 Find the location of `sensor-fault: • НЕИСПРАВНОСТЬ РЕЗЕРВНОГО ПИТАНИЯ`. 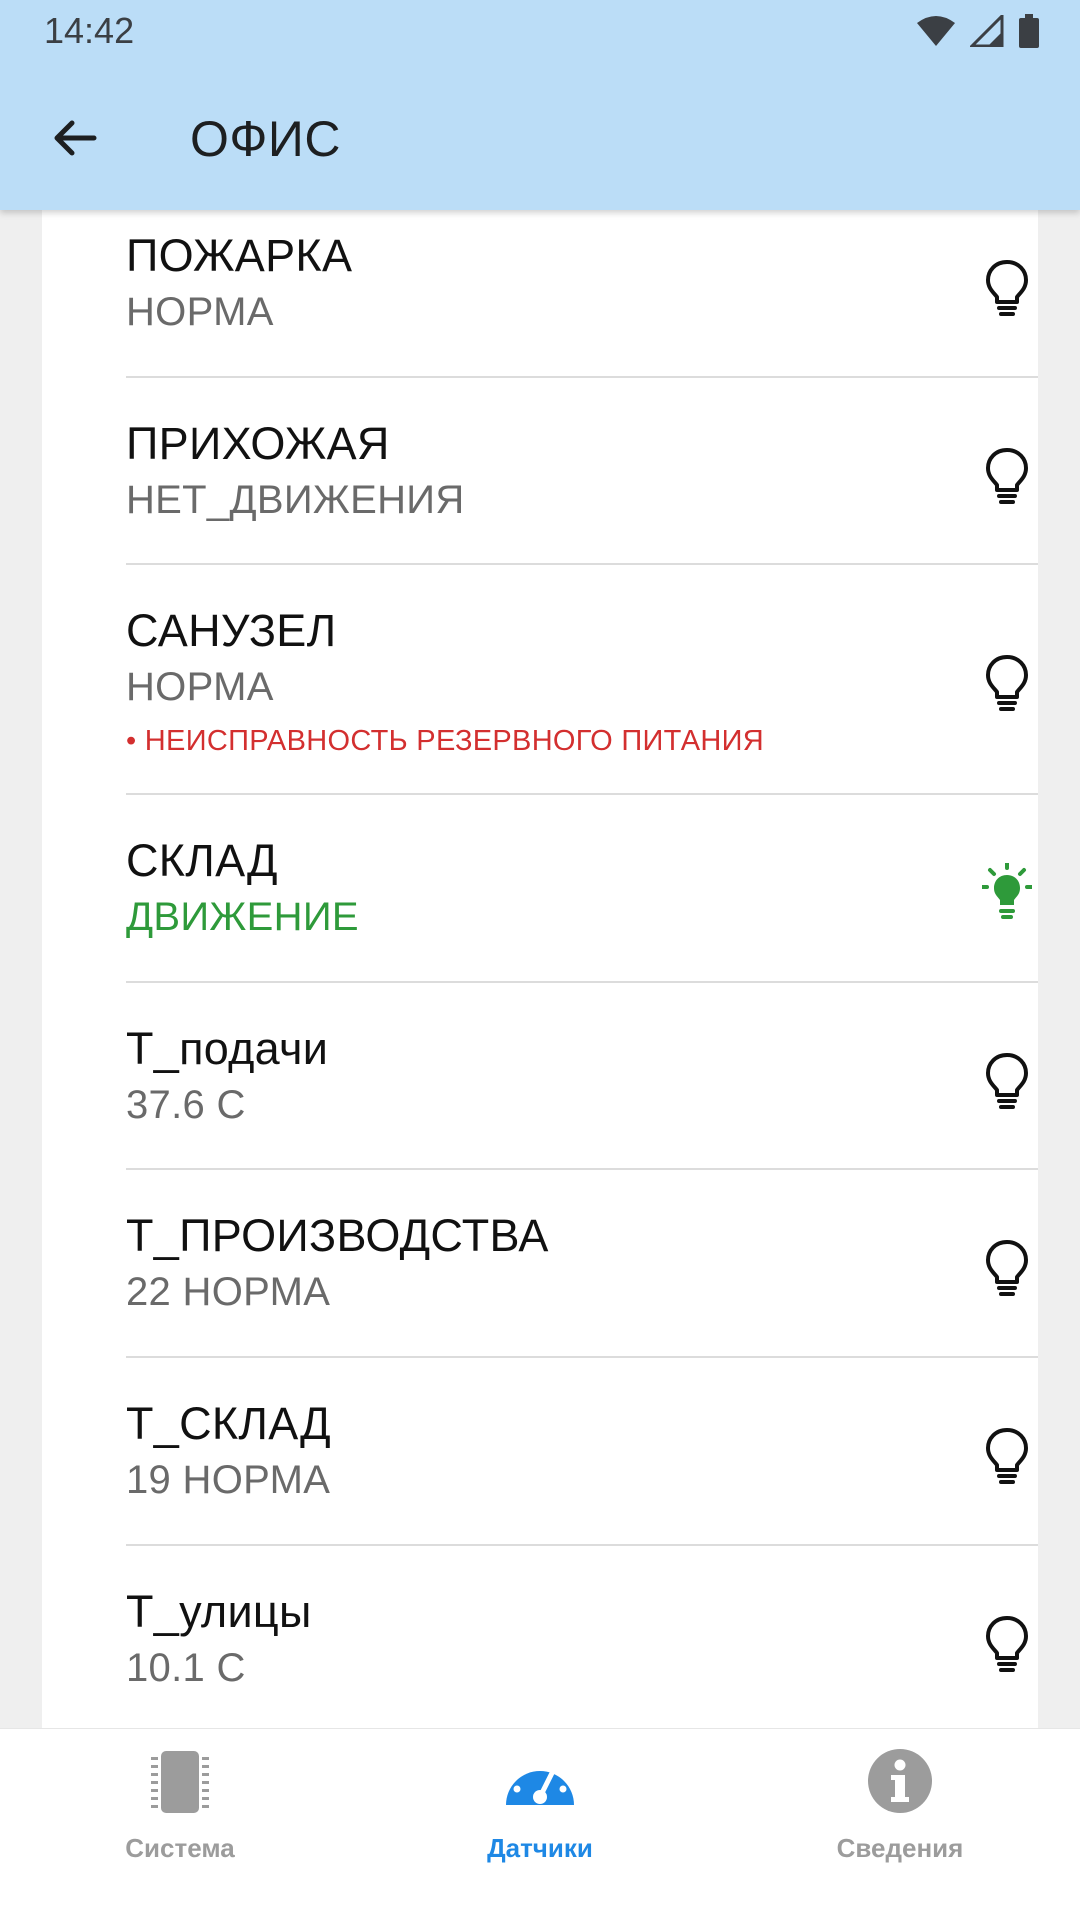

sensor-fault: • НЕИСПРАВНОСТЬ РЕЗЕРВНОГО ПИТАНИЯ is located at coordinates (445, 741).